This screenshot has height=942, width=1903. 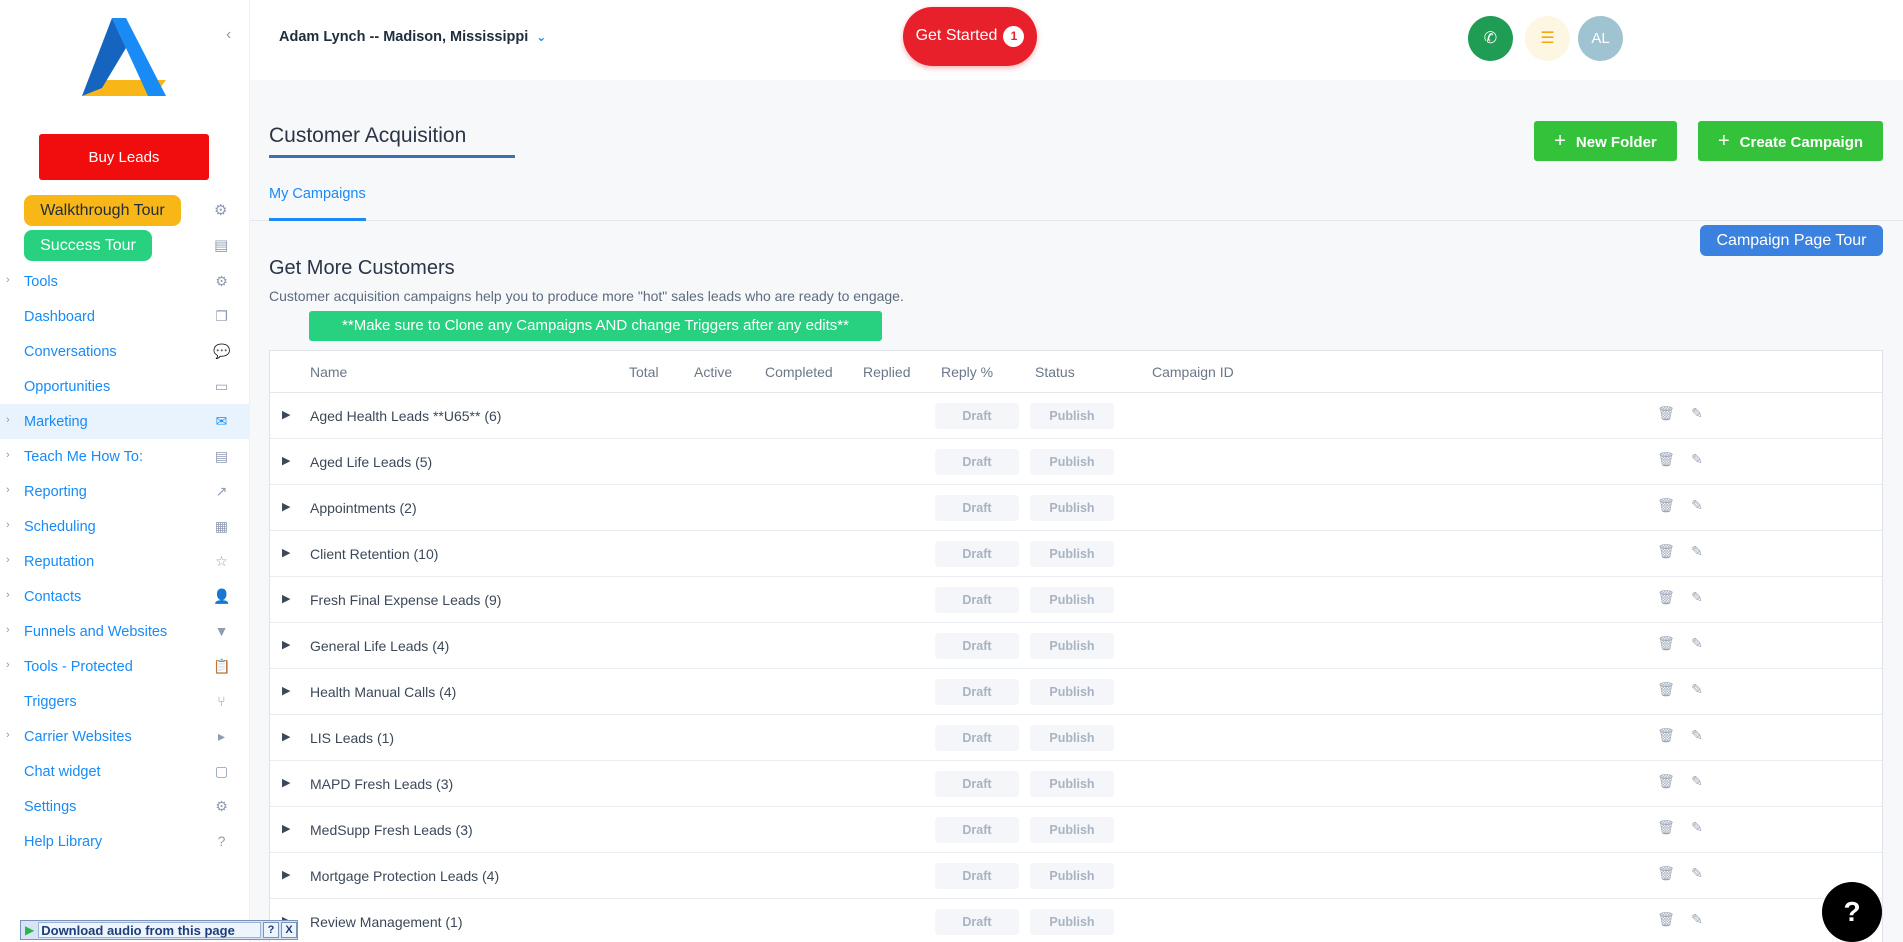 What do you see at coordinates (1791, 240) in the screenshot?
I see `campaign-page-tour-button: Campaign Page Tour` at bounding box center [1791, 240].